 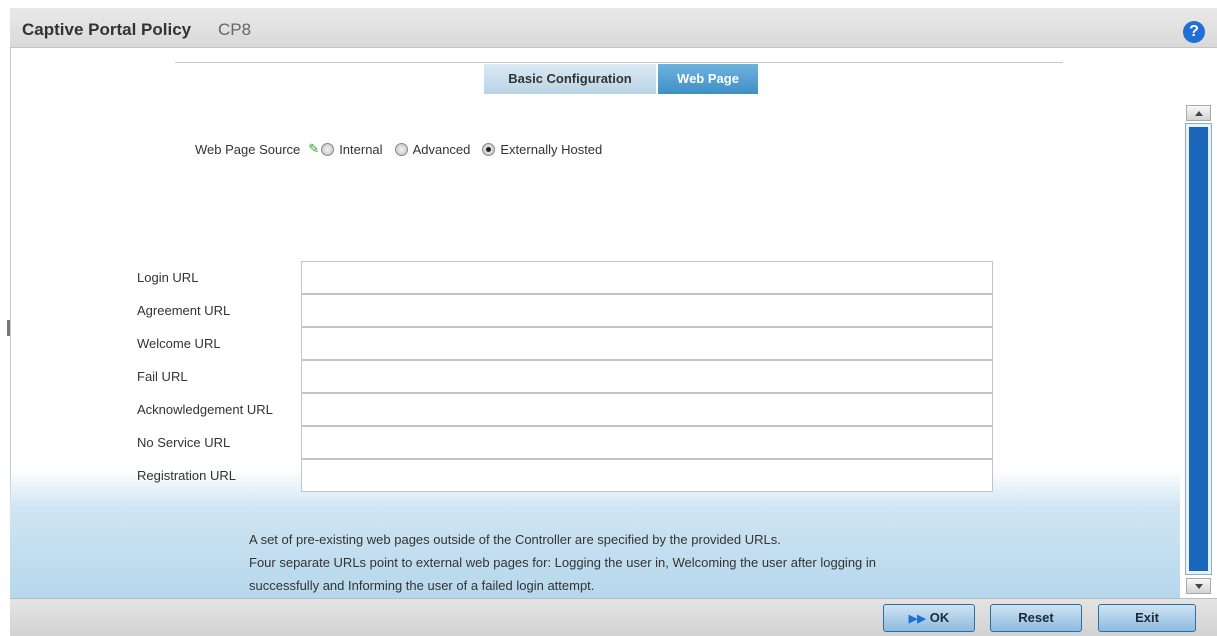 What do you see at coordinates (647, 475) in the screenshot?
I see `registration-url-input` at bounding box center [647, 475].